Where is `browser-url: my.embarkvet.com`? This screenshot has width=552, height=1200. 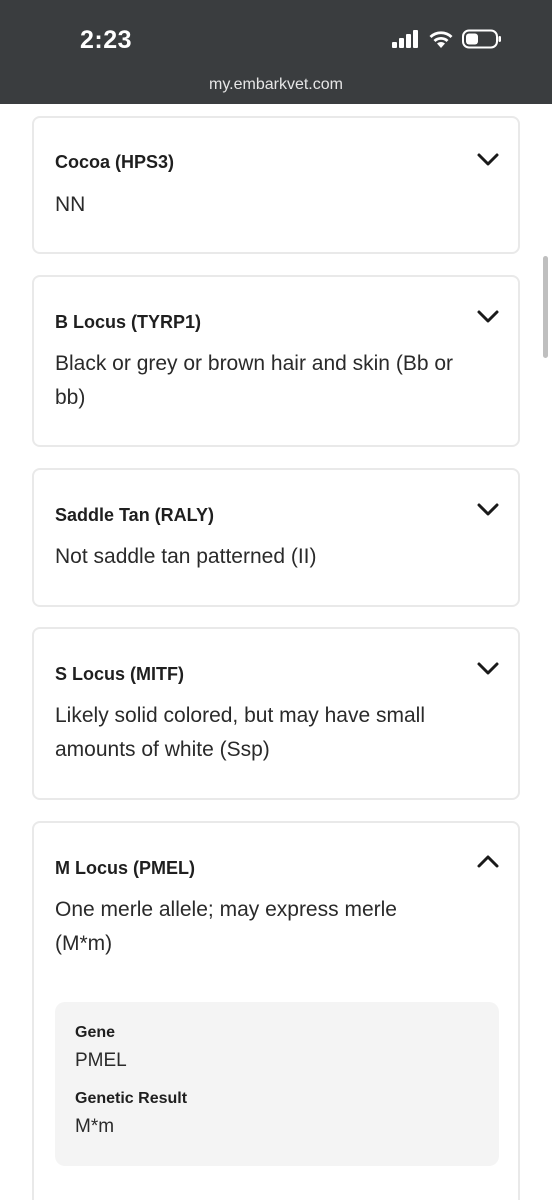 browser-url: my.embarkvet.com is located at coordinates (276, 85).